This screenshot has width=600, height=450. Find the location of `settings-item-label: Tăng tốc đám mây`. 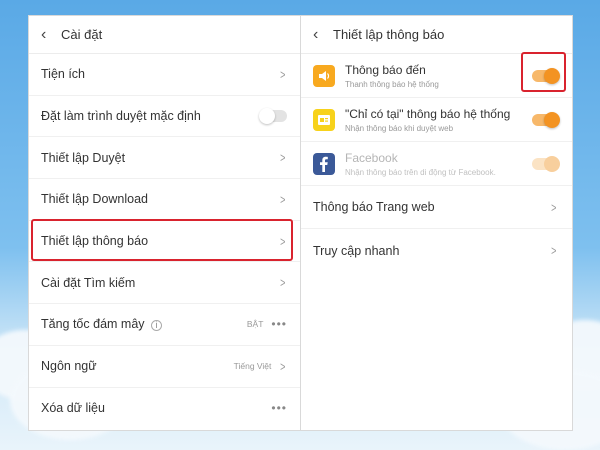

settings-item-label: Tăng tốc đám mây is located at coordinates (93, 324).